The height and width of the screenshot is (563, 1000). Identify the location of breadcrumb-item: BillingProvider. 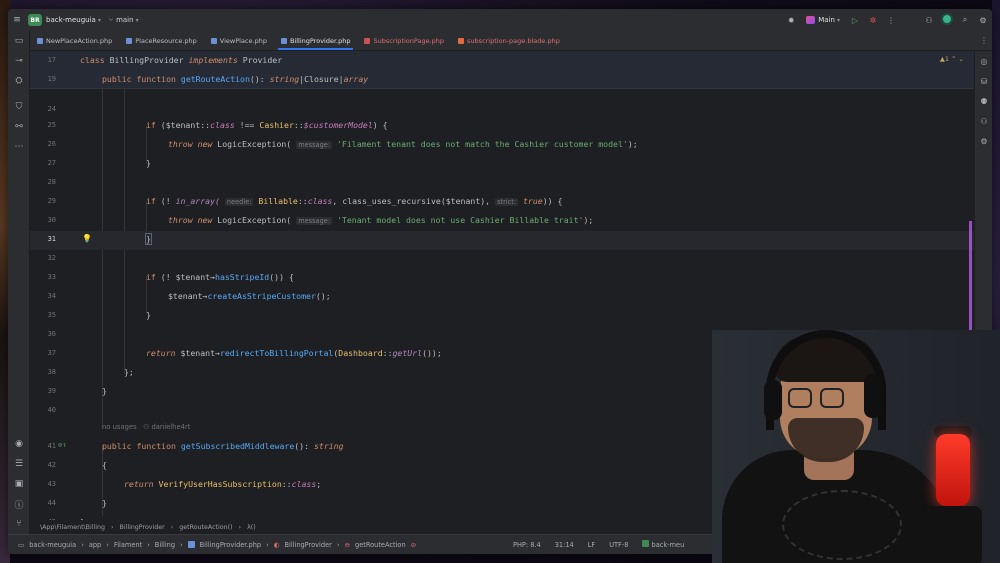
(142, 527).